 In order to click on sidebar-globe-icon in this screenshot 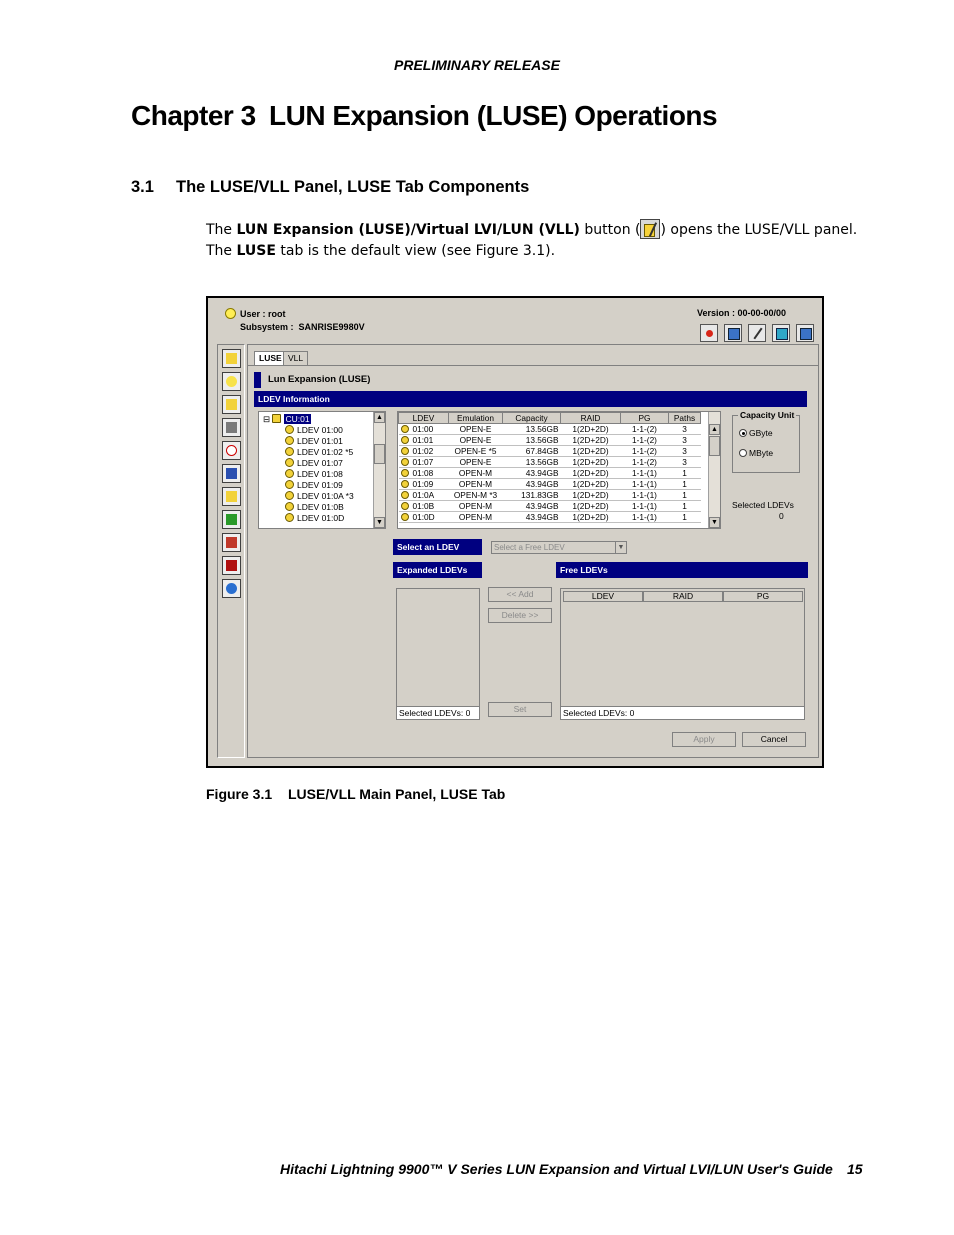, I will do `click(231, 588)`.